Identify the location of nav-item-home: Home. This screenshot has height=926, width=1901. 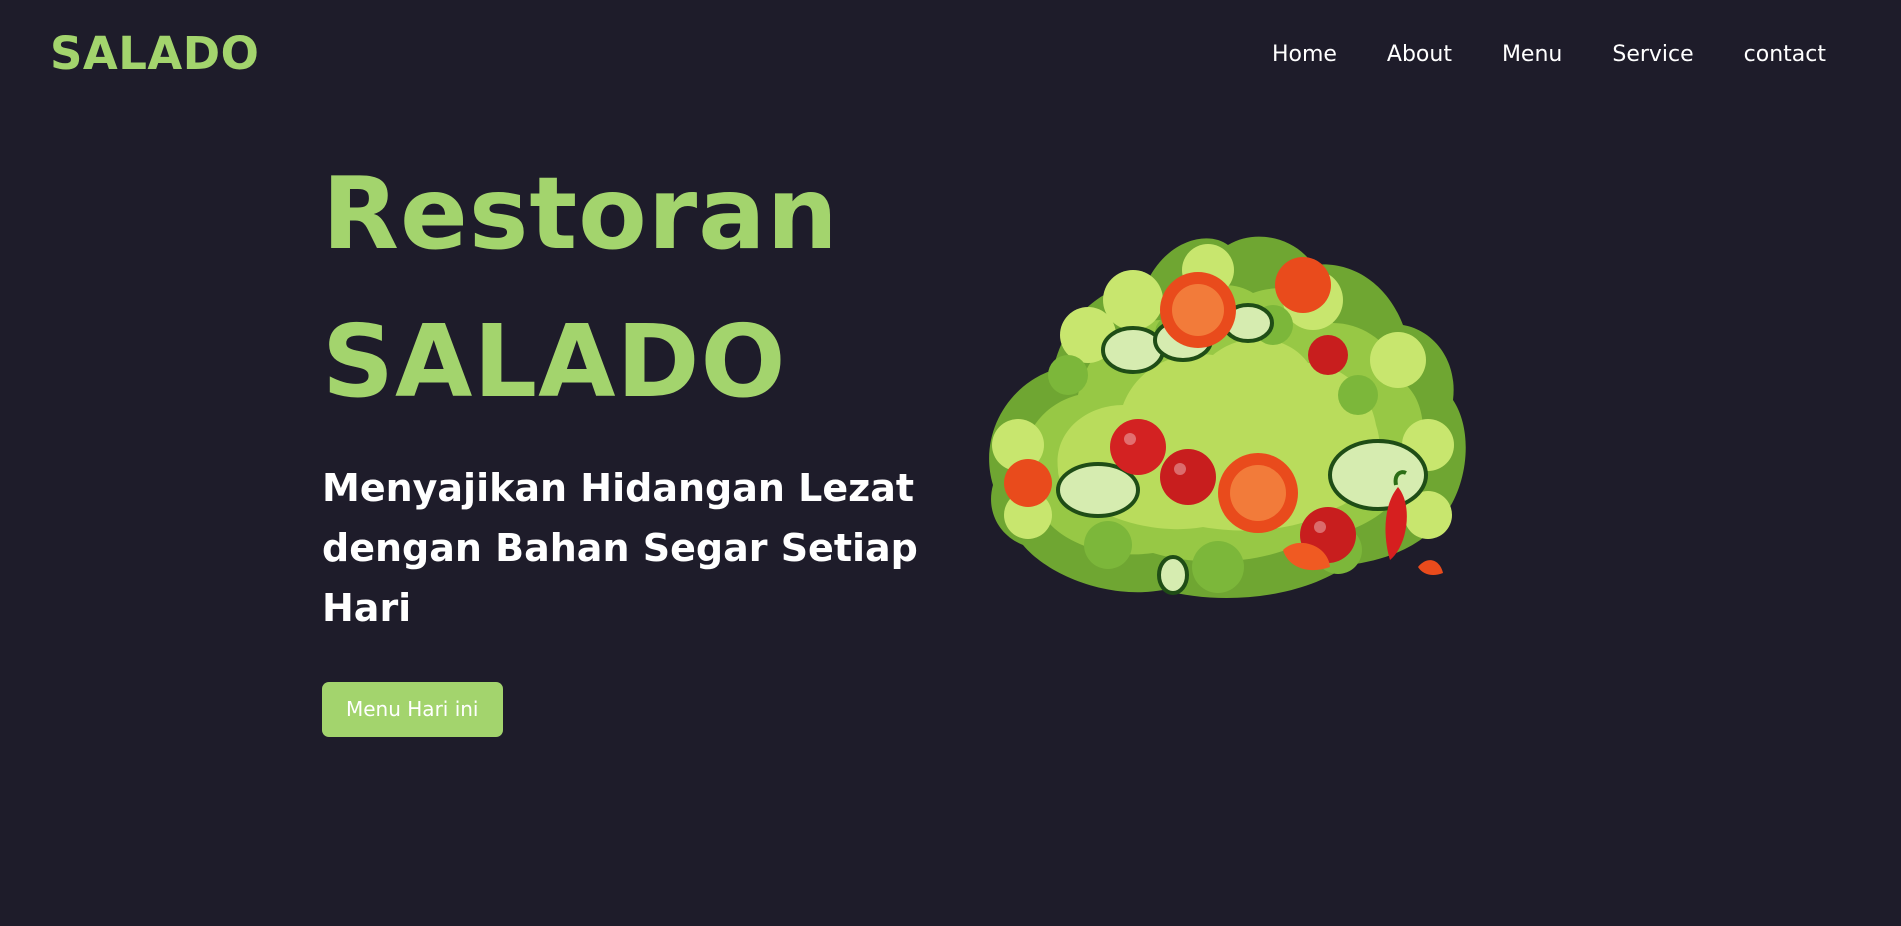
(1304, 55).